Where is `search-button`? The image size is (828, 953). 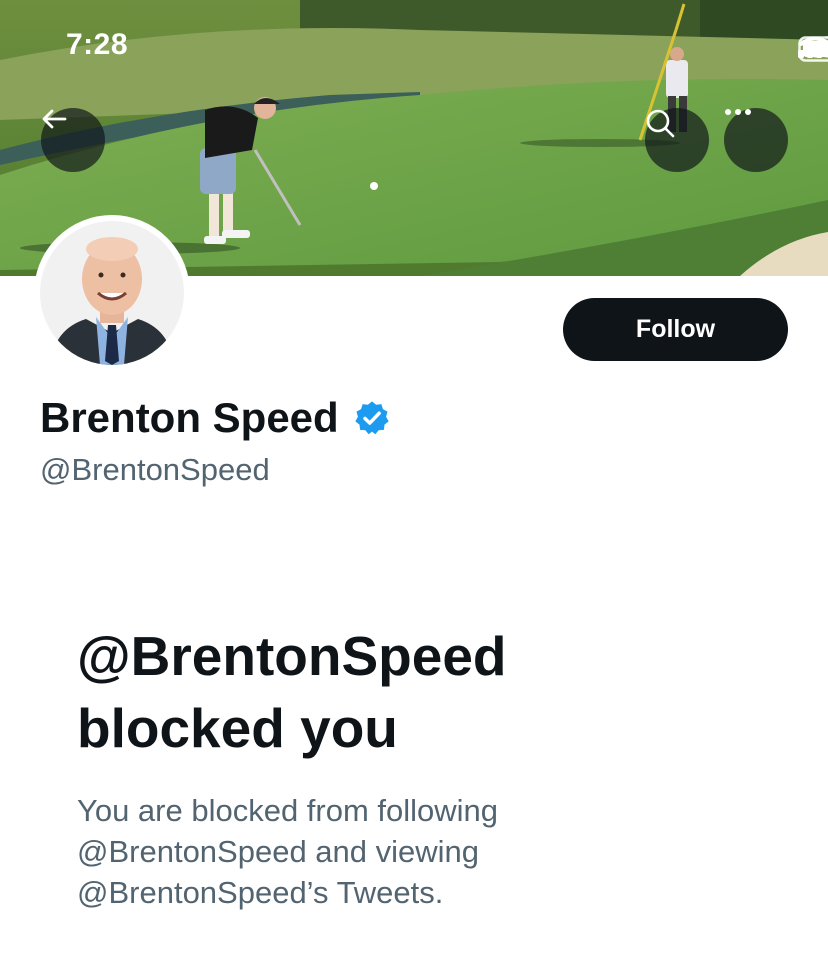 search-button is located at coordinates (677, 140).